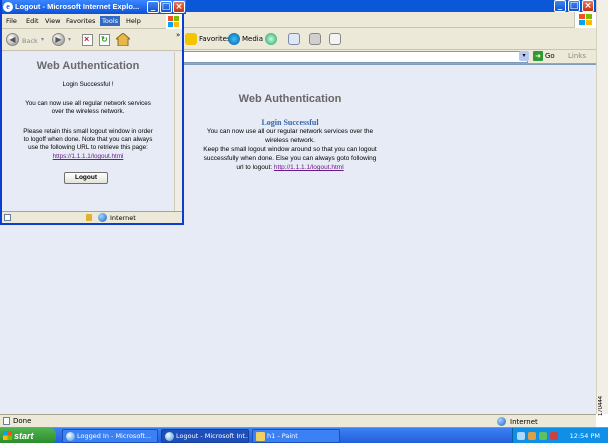  I want to click on taskbar-item-paint: h1 - Paint, so click(296, 436).